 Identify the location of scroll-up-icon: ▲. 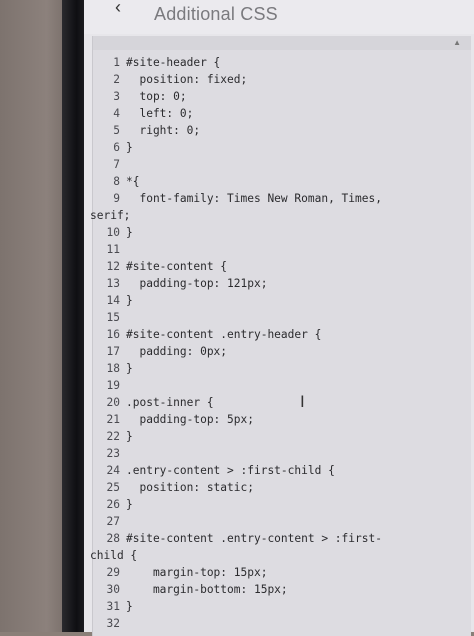
(457, 42).